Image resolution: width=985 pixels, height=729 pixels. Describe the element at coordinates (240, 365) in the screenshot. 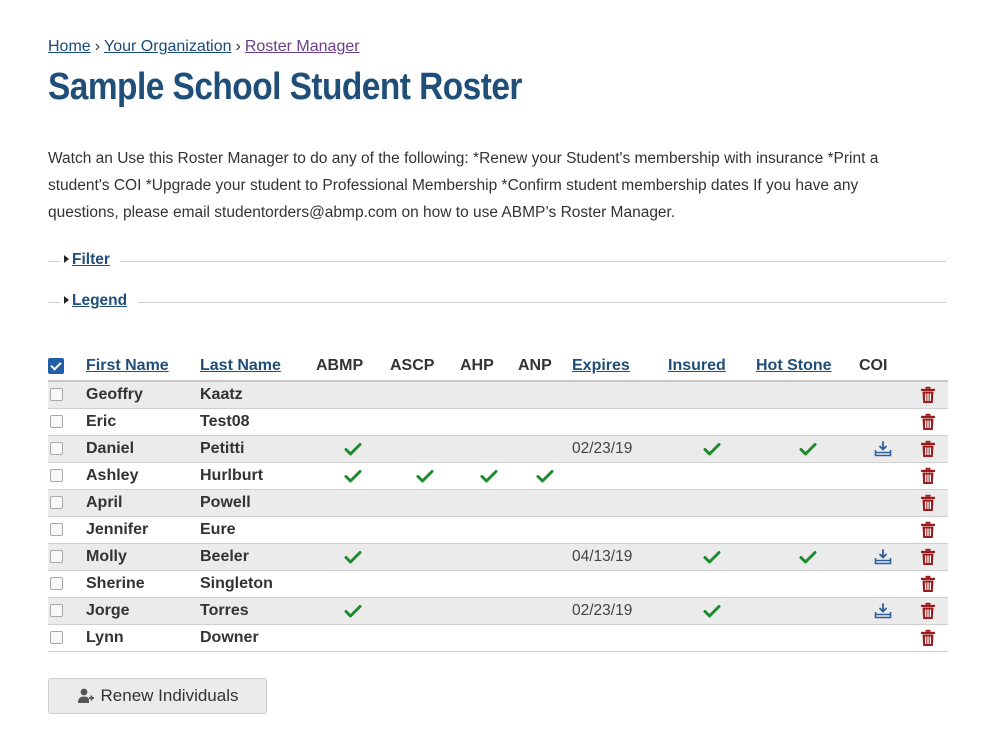

I see `sort-last-name-link: Last Name` at that location.